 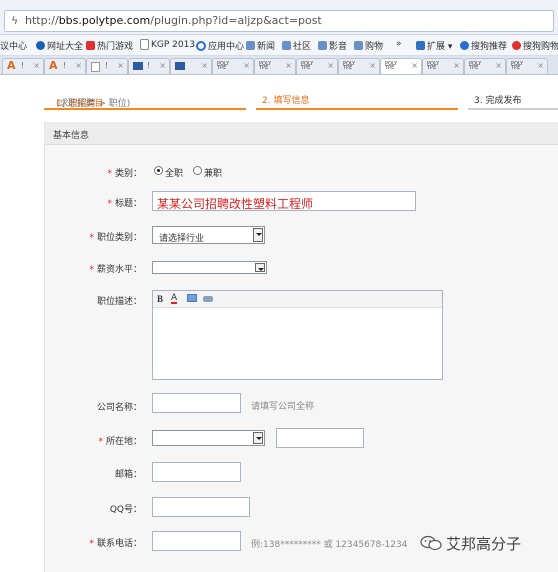 What do you see at coordinates (201, 507) in the screenshot?
I see `qq-input` at bounding box center [201, 507].